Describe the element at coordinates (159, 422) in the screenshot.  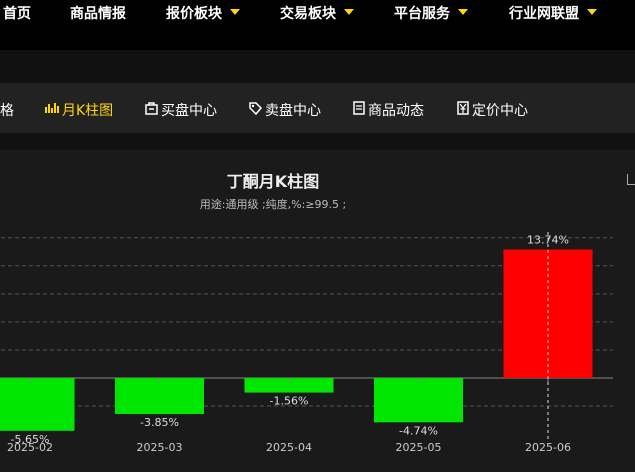
I see `data-label-2025-03: -3.85%` at that location.